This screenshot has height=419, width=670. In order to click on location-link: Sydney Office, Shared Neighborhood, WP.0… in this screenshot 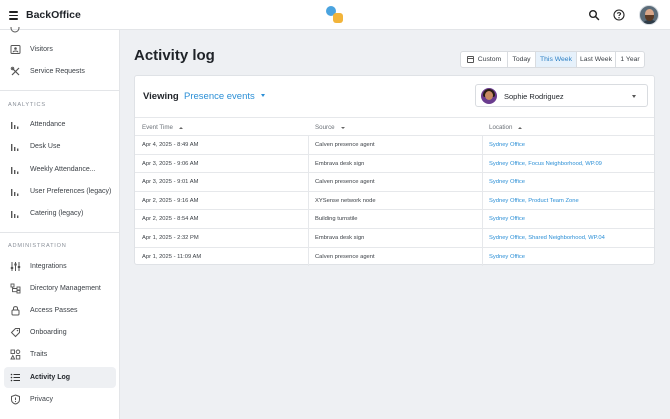, I will do `click(547, 238)`.